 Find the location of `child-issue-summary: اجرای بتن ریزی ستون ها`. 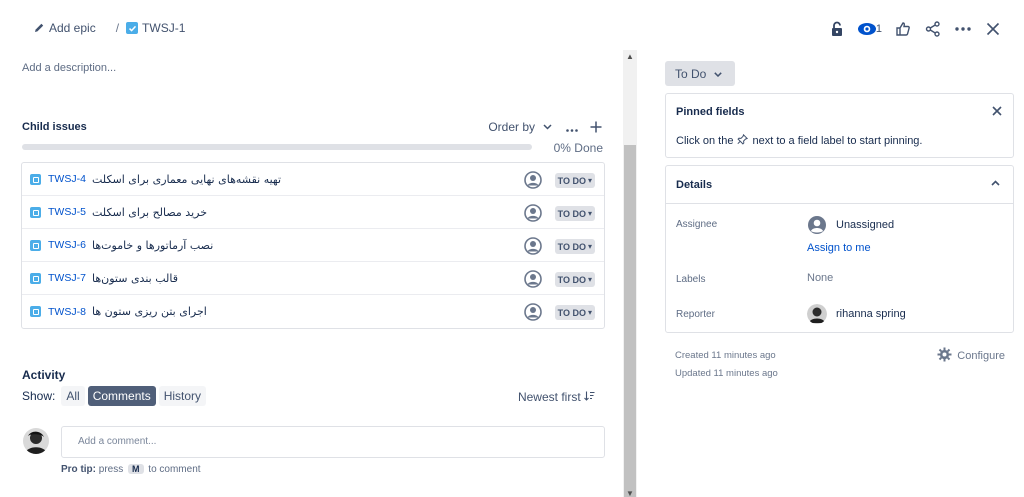

child-issue-summary: اجرای بتن ریزی ستون ها is located at coordinates (149, 311).